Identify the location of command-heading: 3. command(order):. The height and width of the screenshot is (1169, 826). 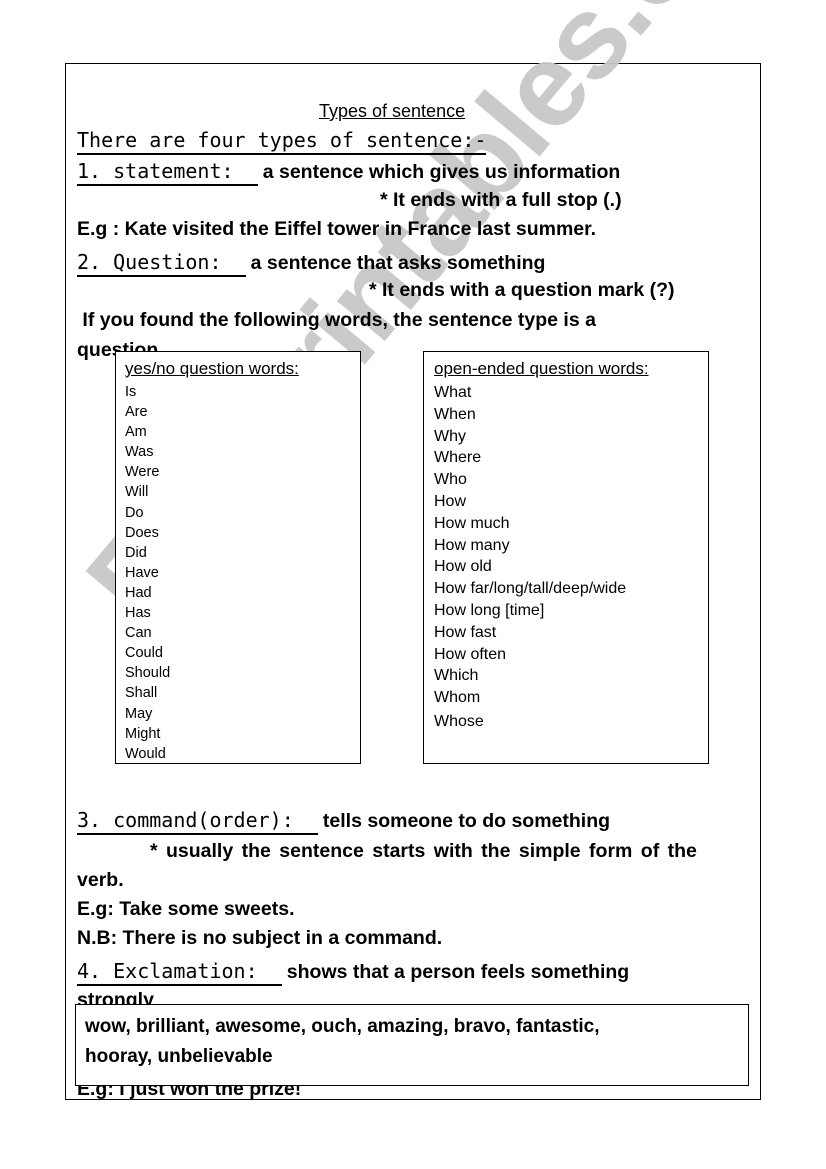
(197, 821).